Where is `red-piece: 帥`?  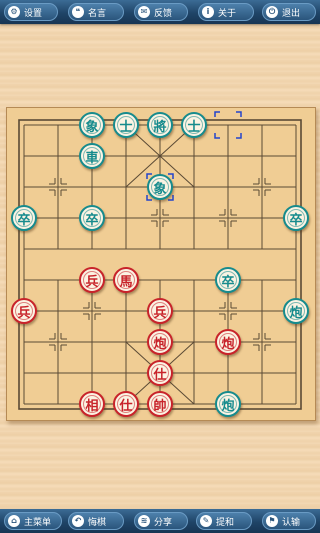
red-piece: 帥 is located at coordinates (160, 404).